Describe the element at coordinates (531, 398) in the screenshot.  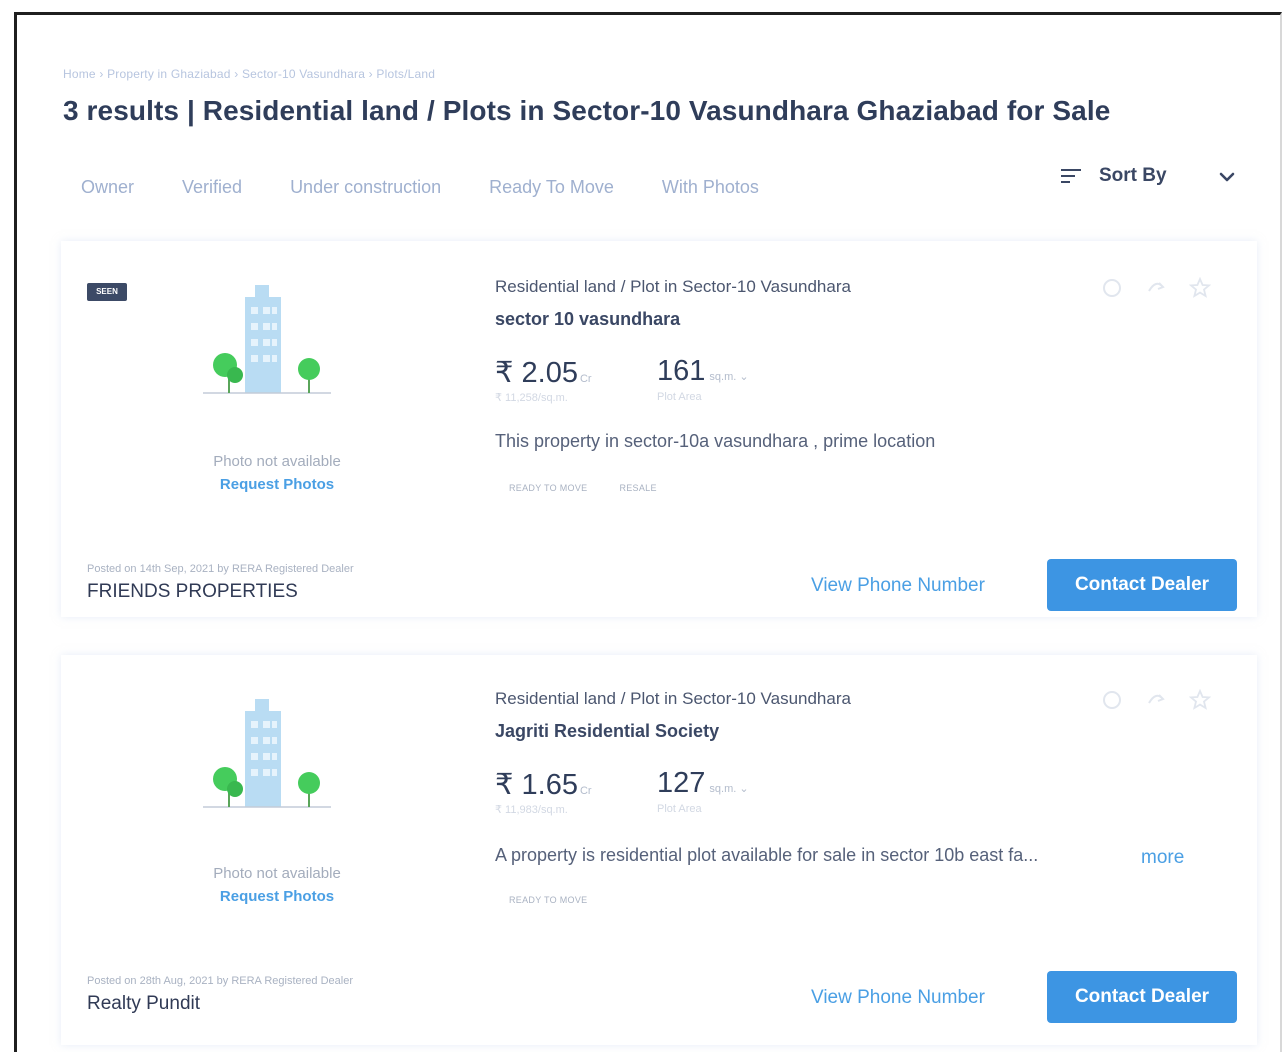
I see `price-per-unit: ₹ 11,258/sq.m.` at that location.